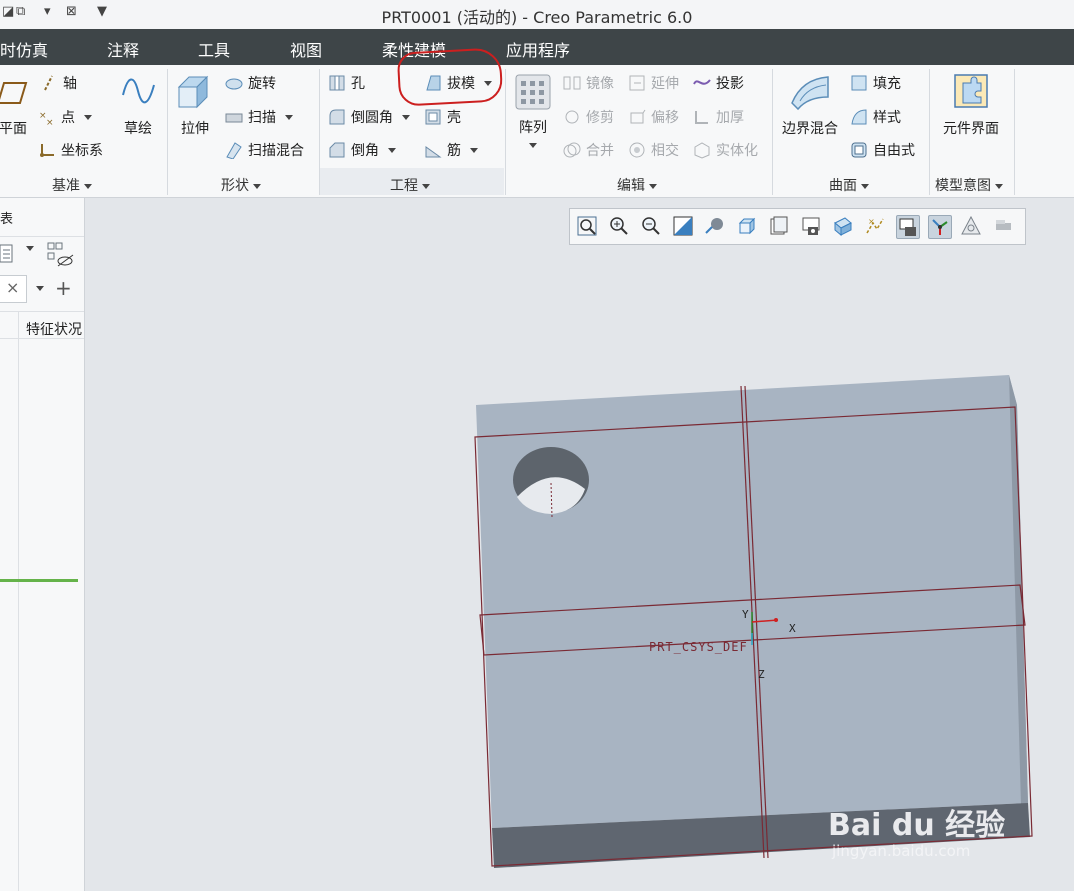 The width and height of the screenshot is (1074, 891). I want to click on watermark-logo: Bai du 经验, so click(917, 825).